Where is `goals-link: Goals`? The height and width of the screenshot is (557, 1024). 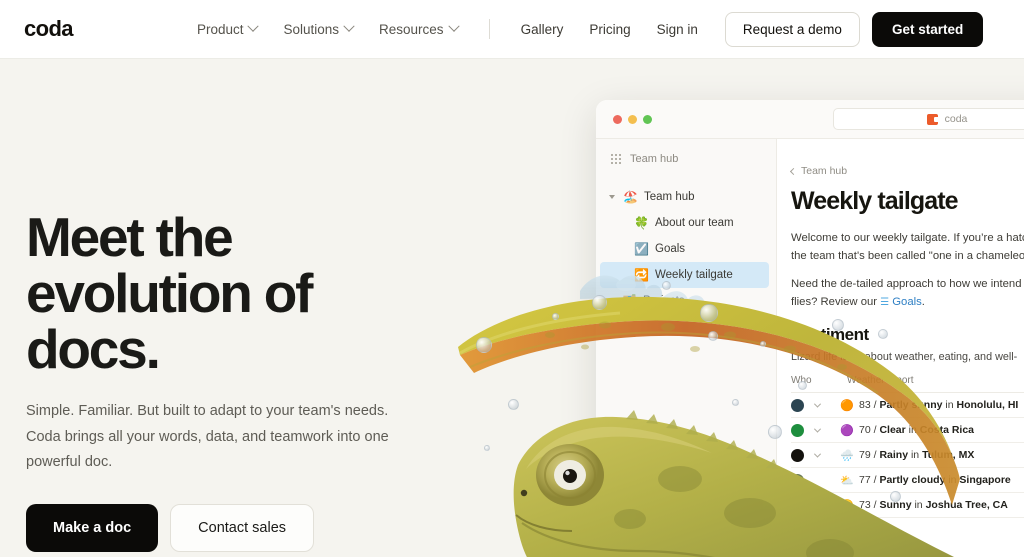
goals-link: Goals is located at coordinates (907, 302).